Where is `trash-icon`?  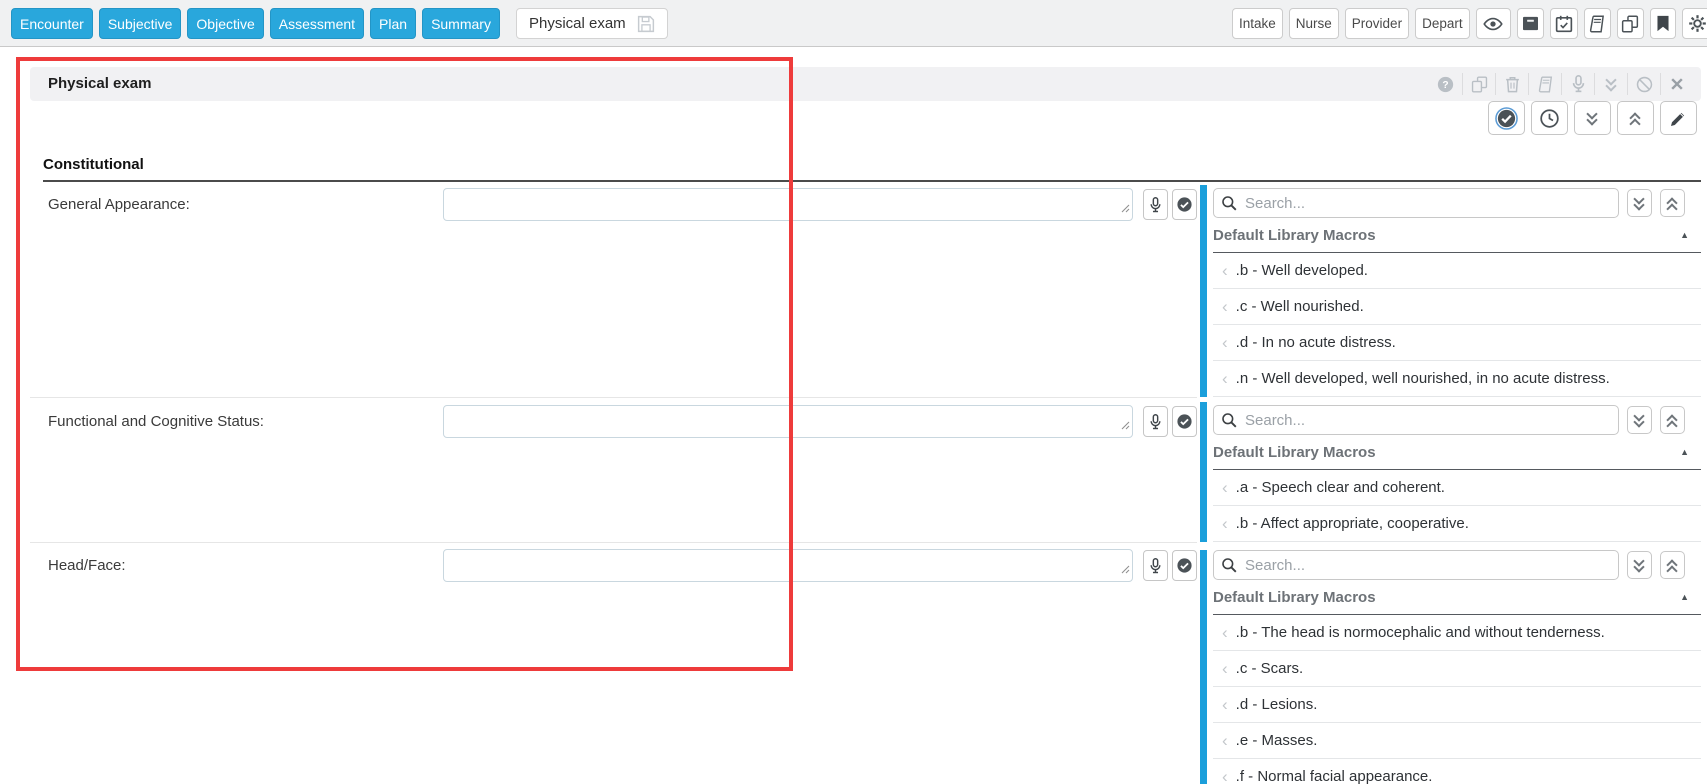 trash-icon is located at coordinates (1512, 84).